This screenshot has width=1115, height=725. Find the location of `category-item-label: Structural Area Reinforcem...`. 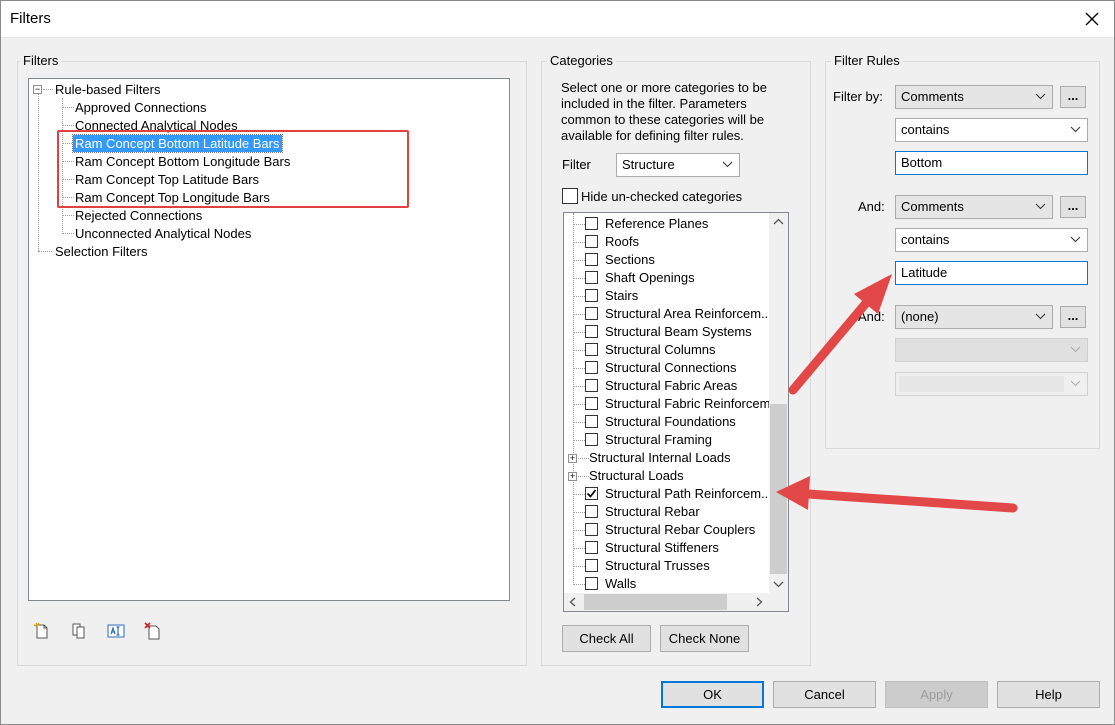

category-item-label: Structural Area Reinforcem... is located at coordinates (688, 314).